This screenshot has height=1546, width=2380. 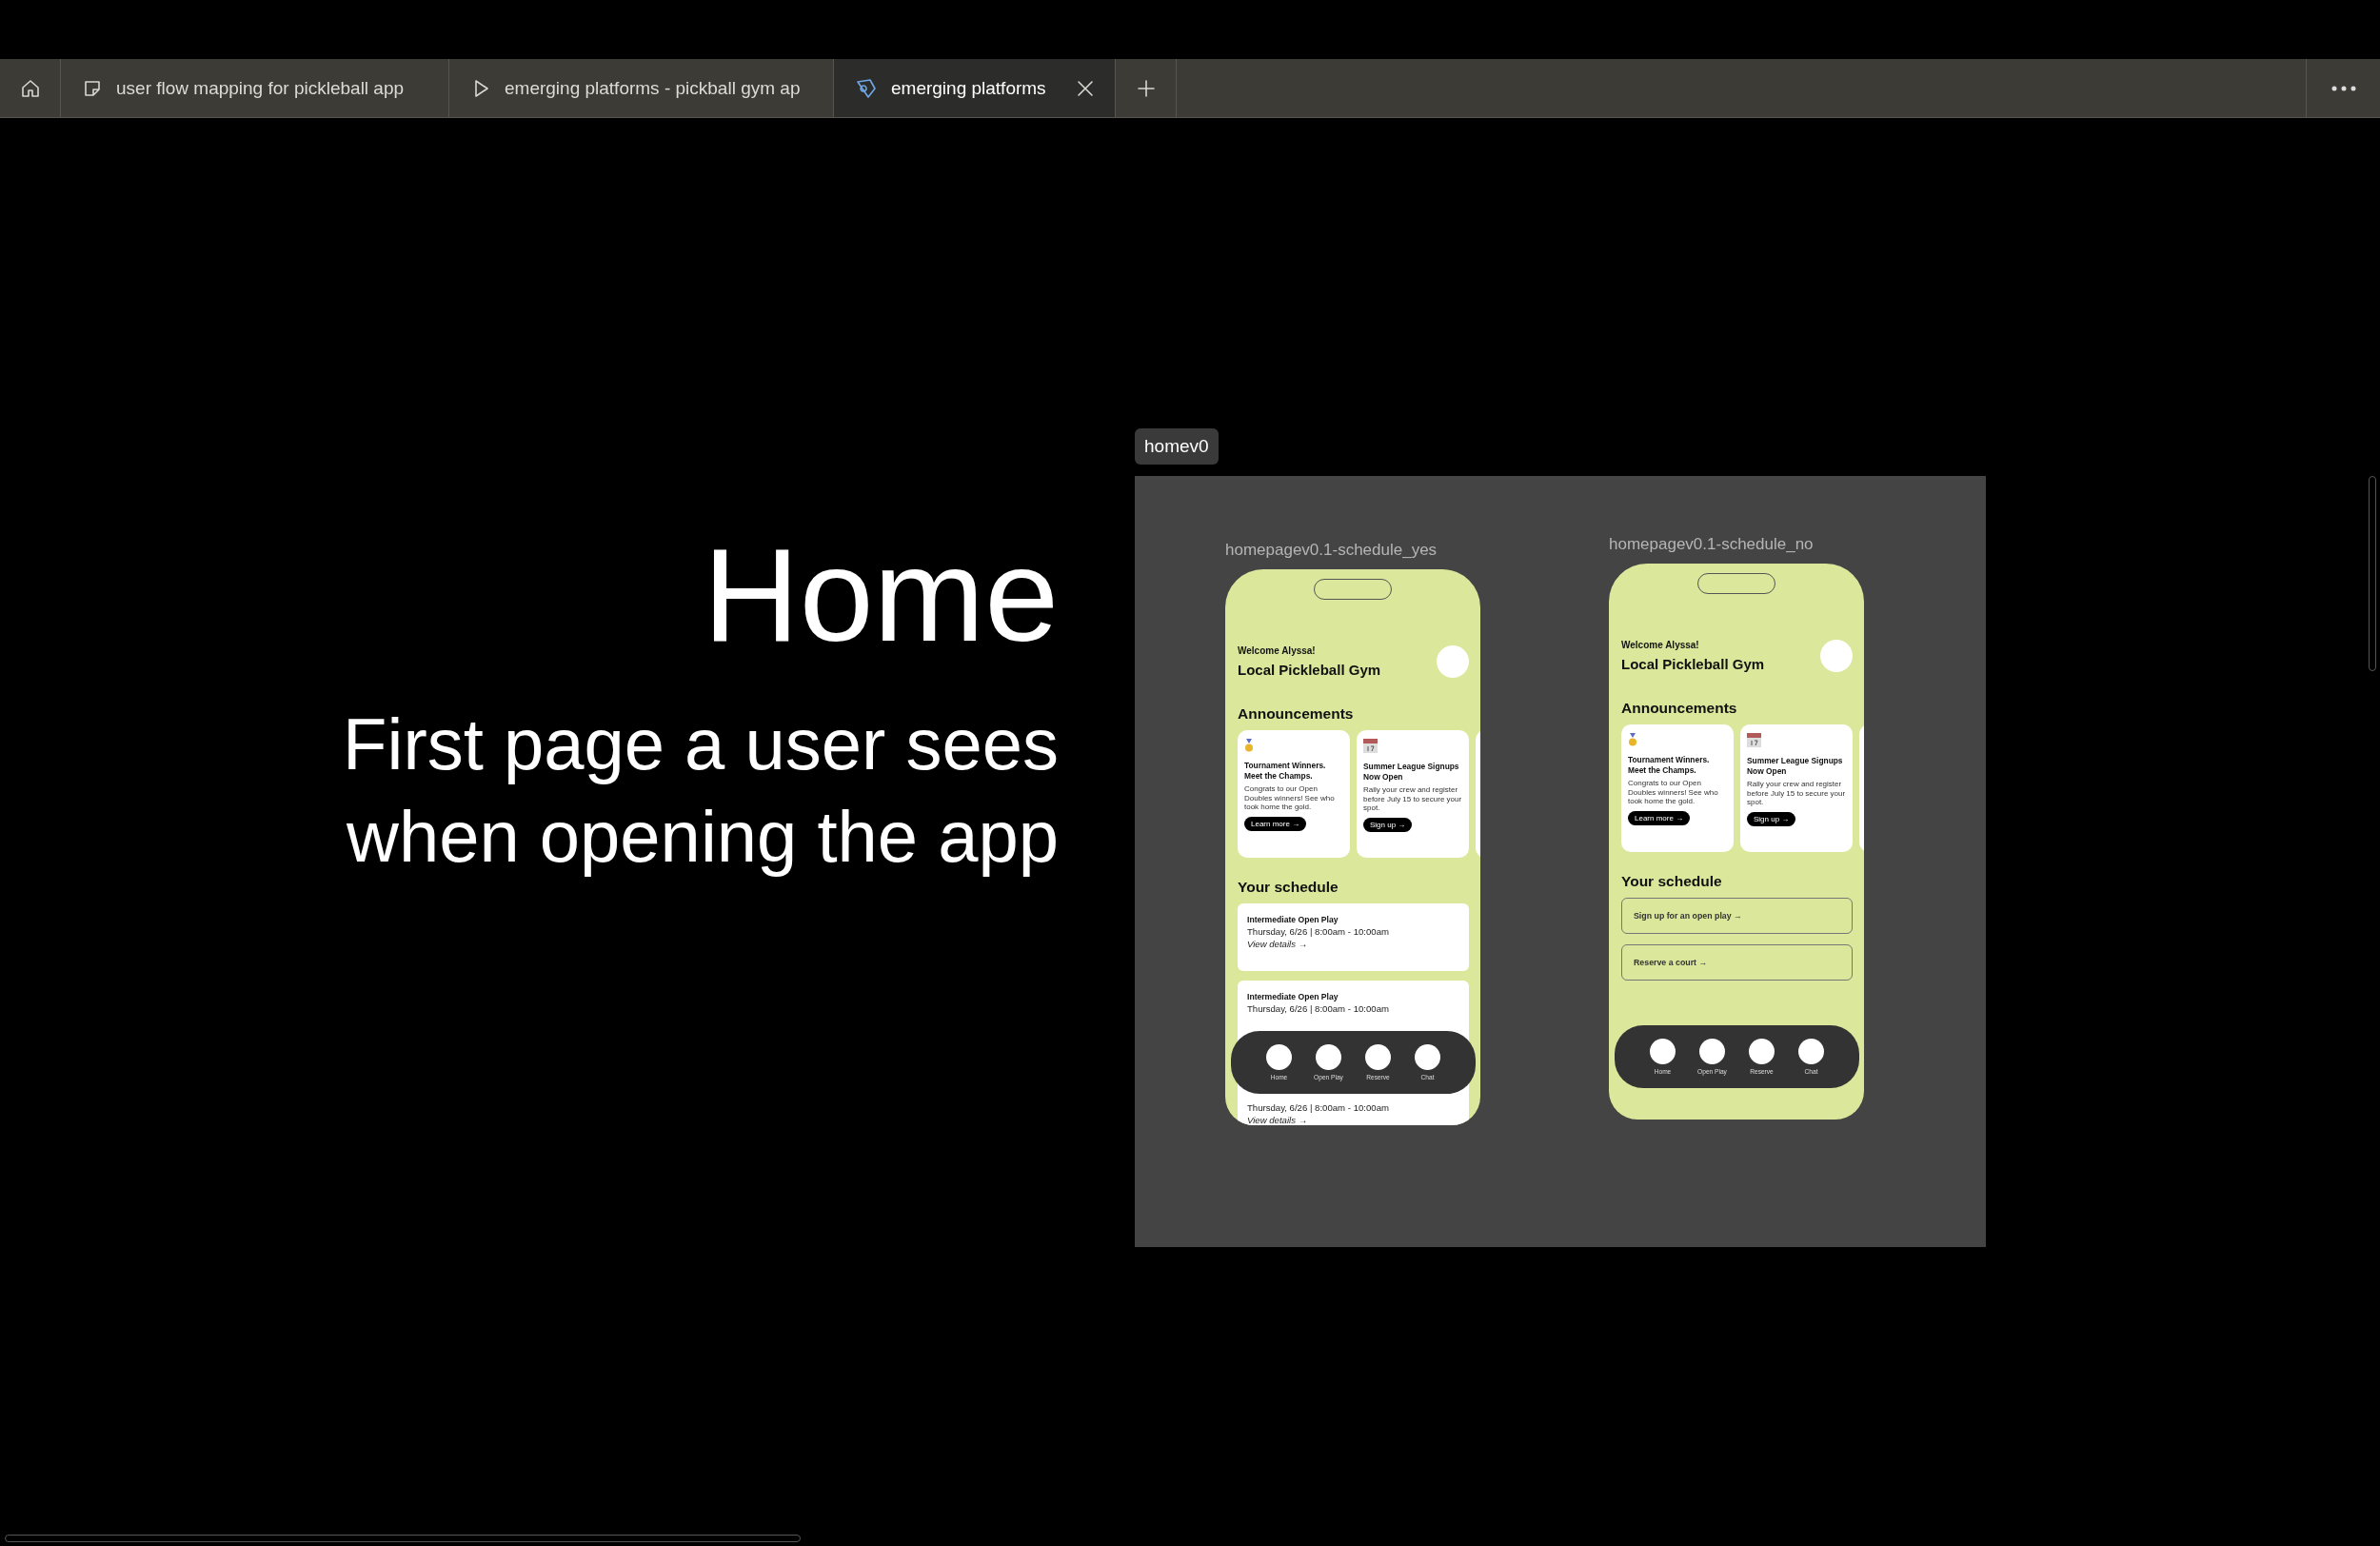 What do you see at coordinates (1085, 88) in the screenshot?
I see `close-icon` at bounding box center [1085, 88].